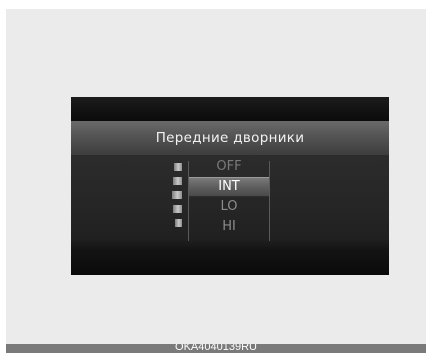 The width and height of the screenshot is (432, 353). Describe the element at coordinates (229, 207) in the screenshot. I see `menu-item-lo: LO` at that location.